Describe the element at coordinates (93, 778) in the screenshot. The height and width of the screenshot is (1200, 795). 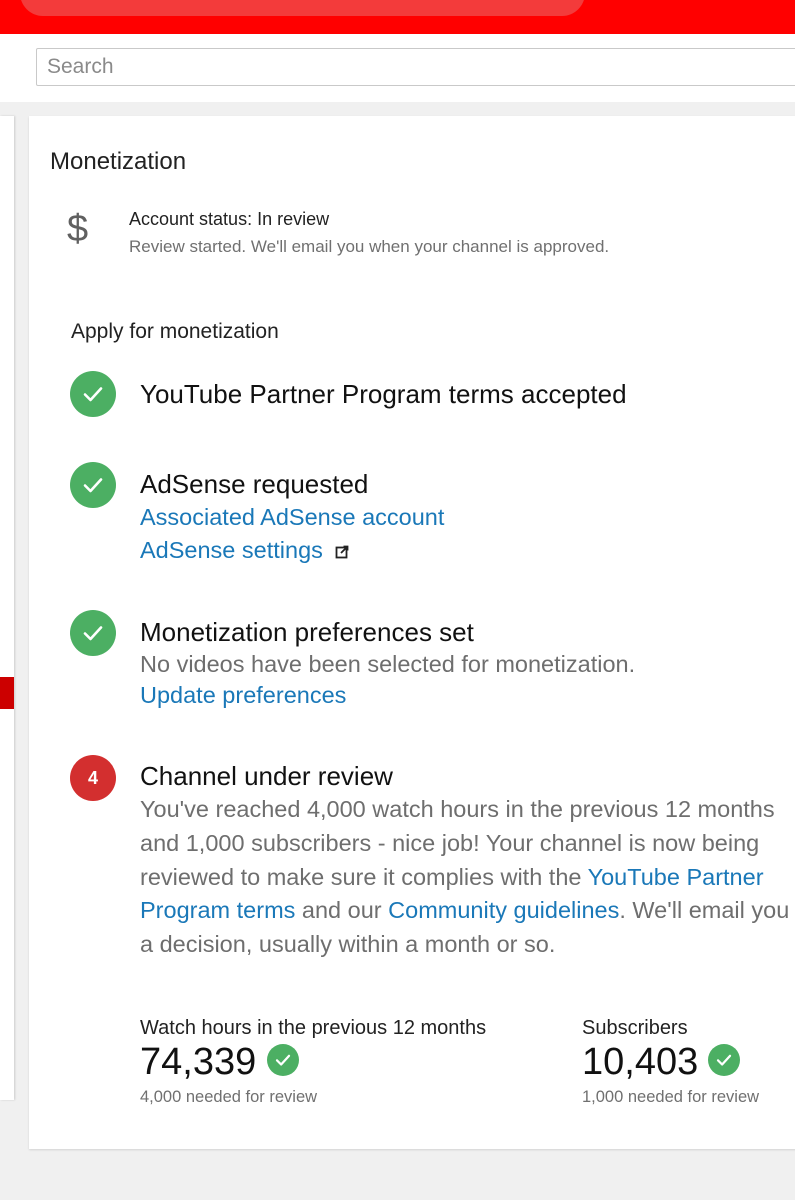
I see `step-number-badge: 4` at that location.